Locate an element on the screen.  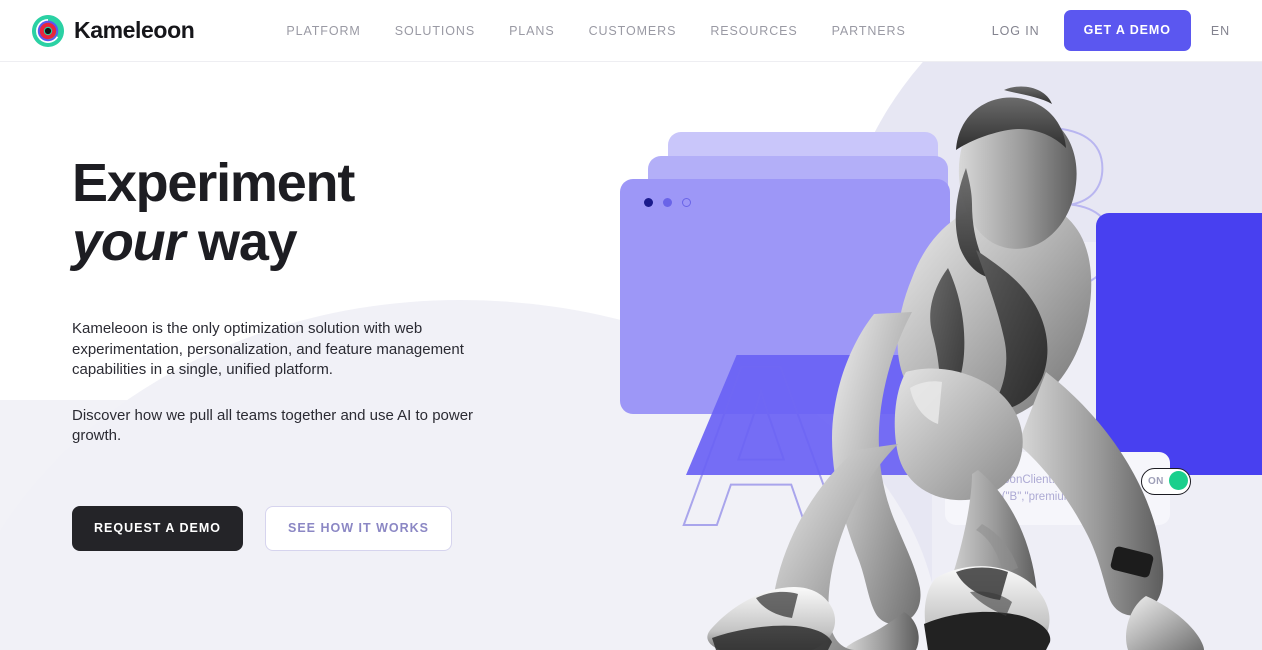
brand-name: Kameleoon is located at coordinates (134, 30).